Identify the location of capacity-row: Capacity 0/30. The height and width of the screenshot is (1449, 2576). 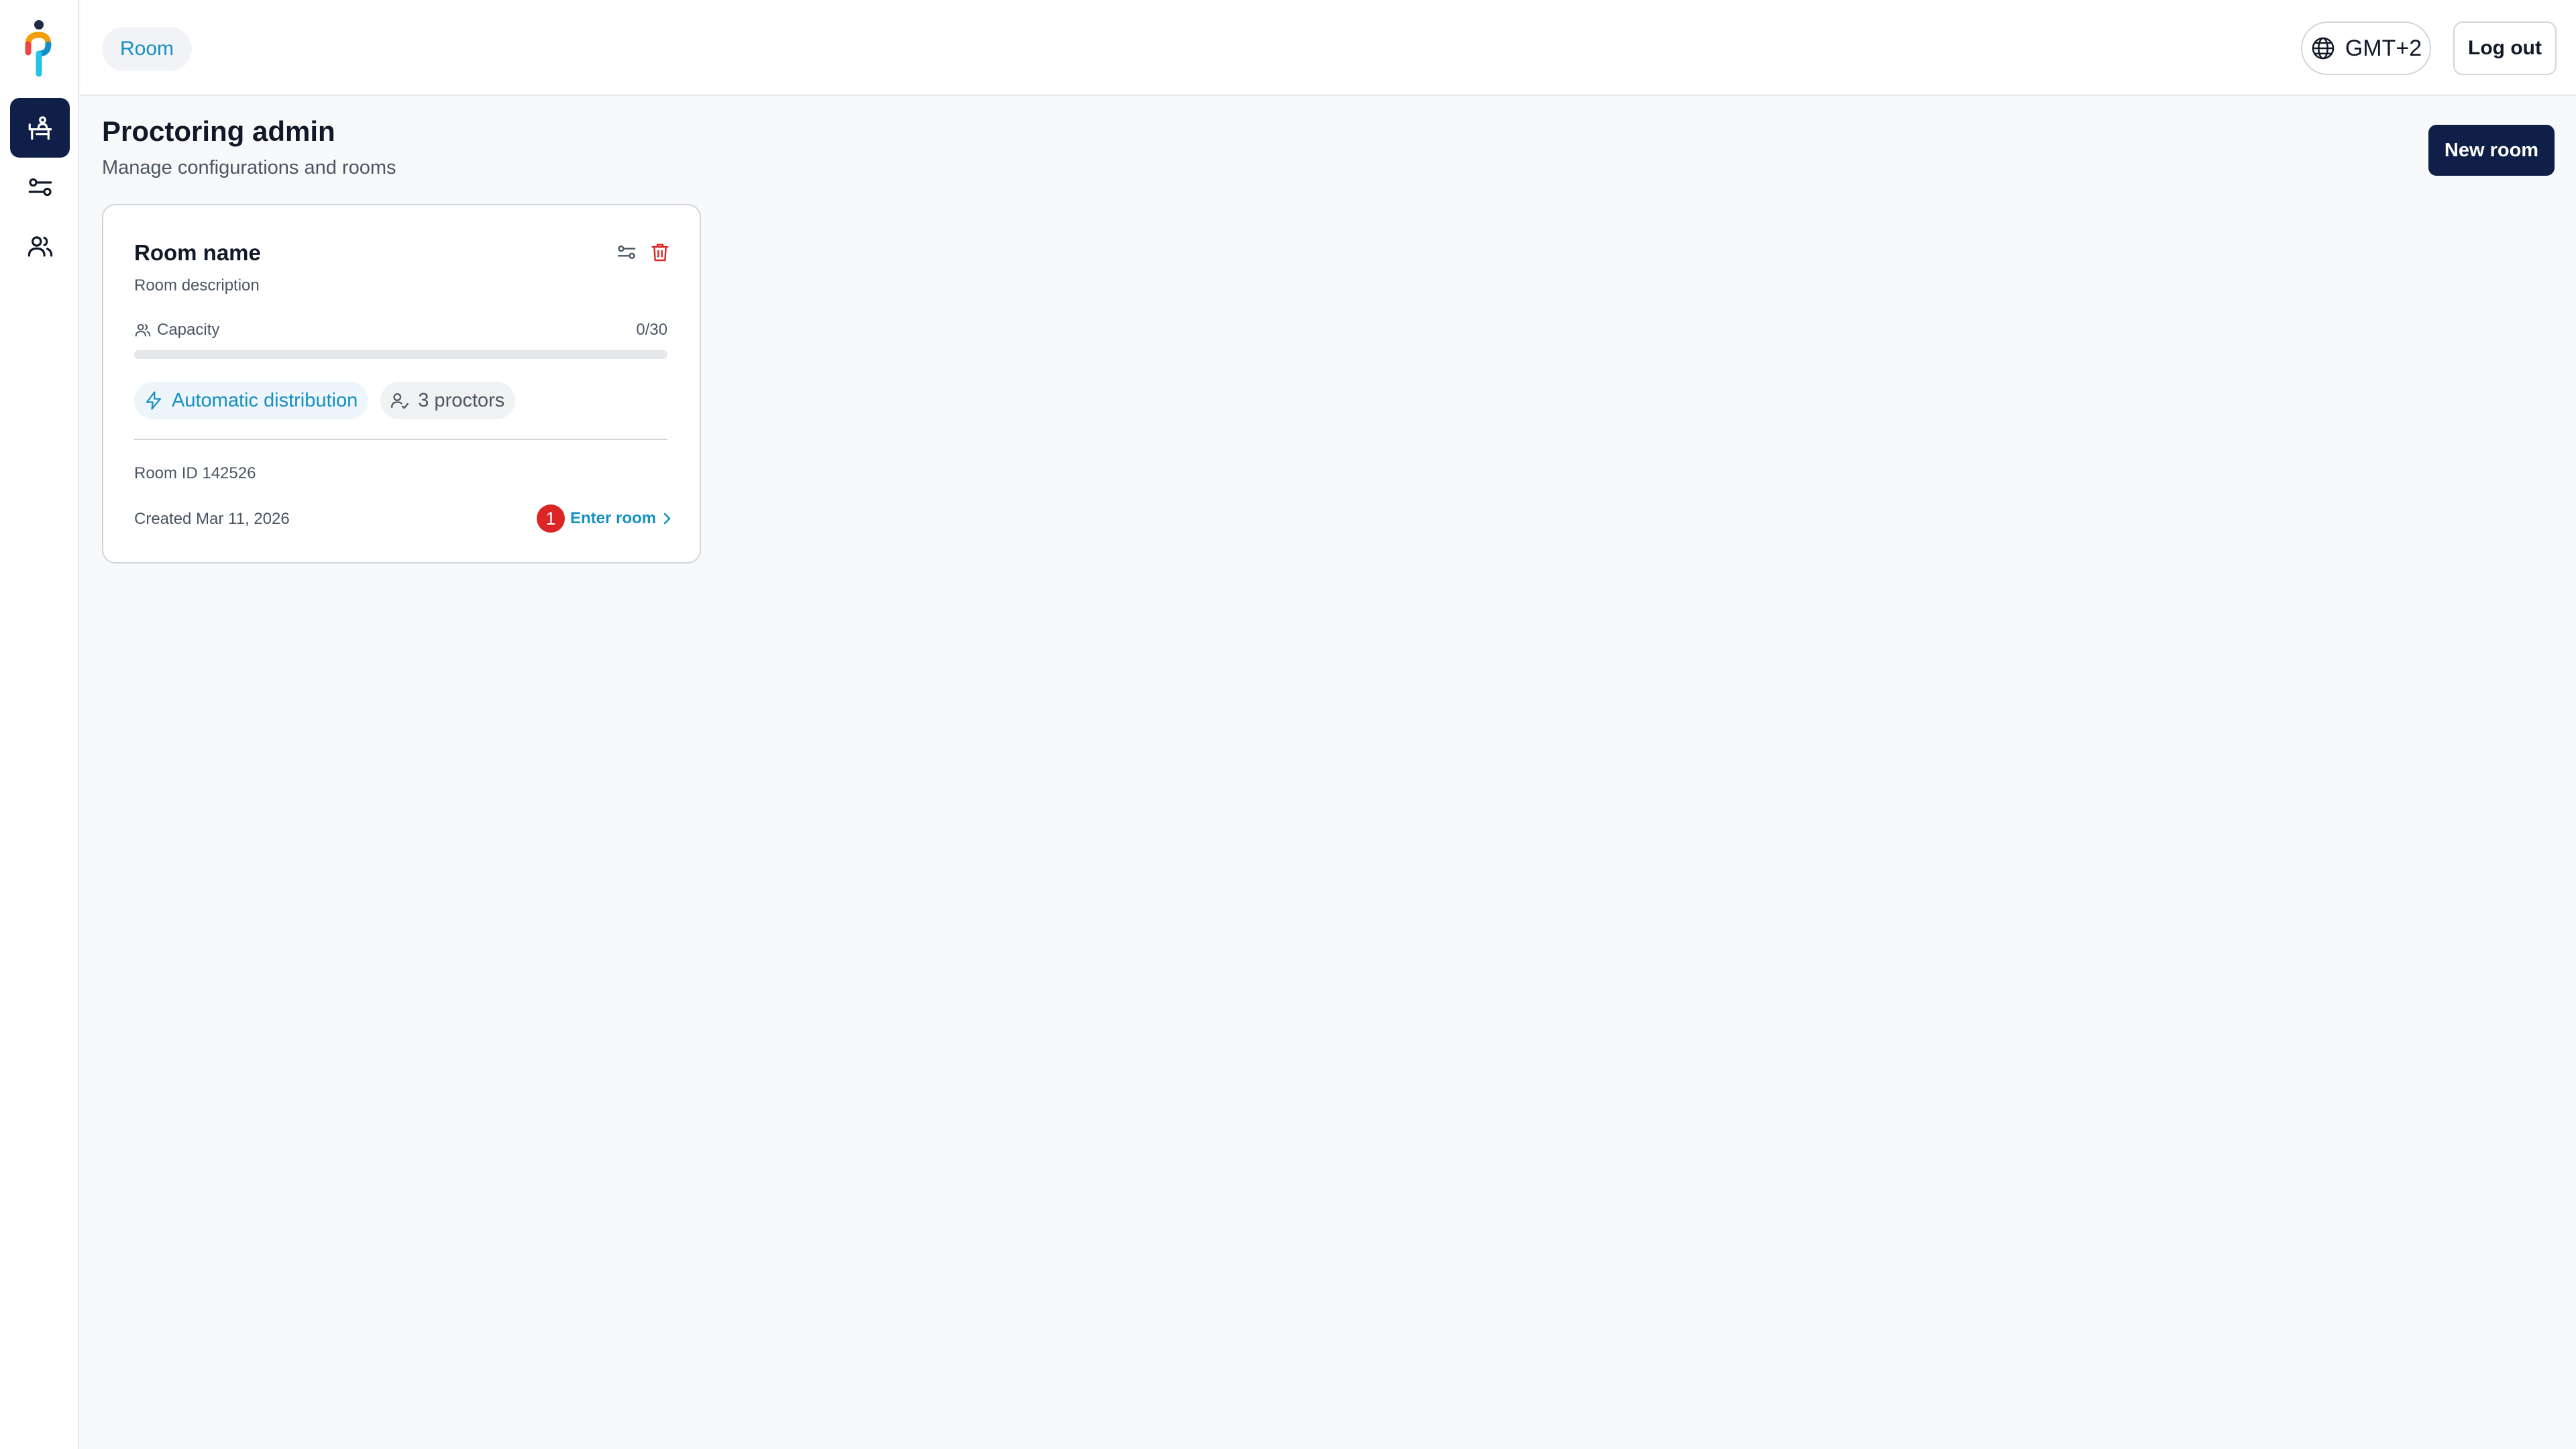
(400, 330).